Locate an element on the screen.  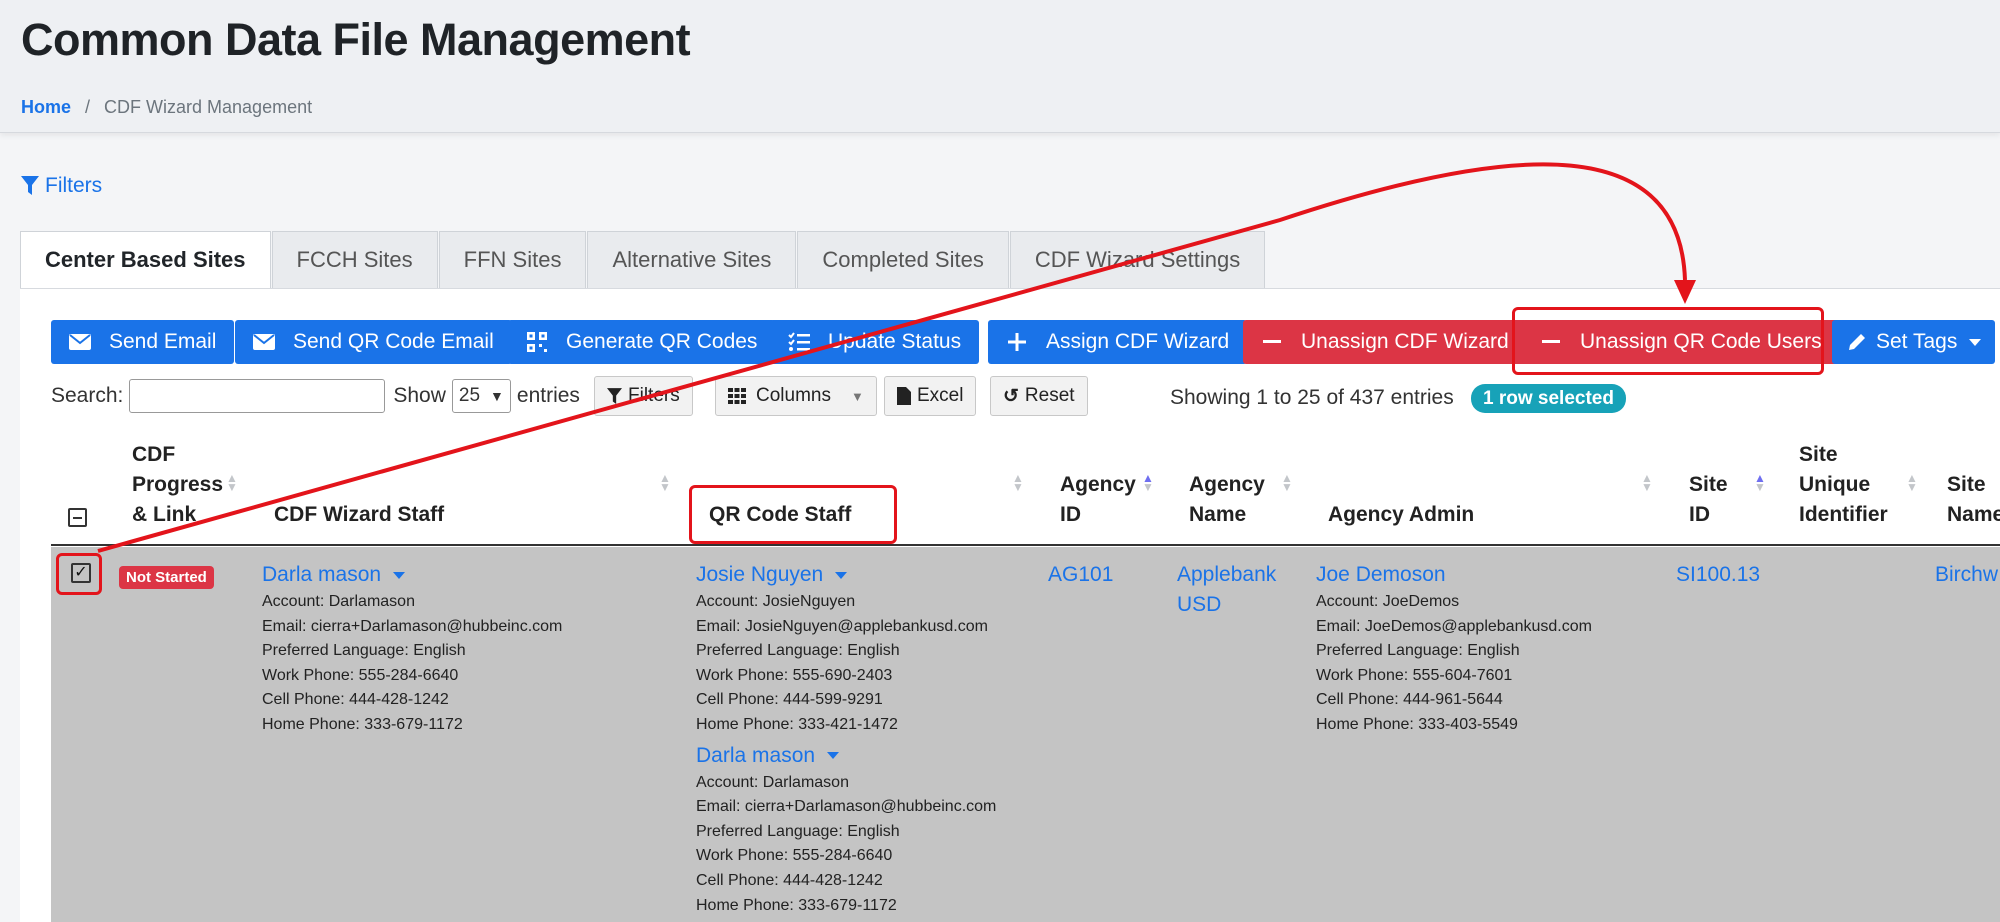
agency-name-line: Applebank is located at coordinates (1227, 574).